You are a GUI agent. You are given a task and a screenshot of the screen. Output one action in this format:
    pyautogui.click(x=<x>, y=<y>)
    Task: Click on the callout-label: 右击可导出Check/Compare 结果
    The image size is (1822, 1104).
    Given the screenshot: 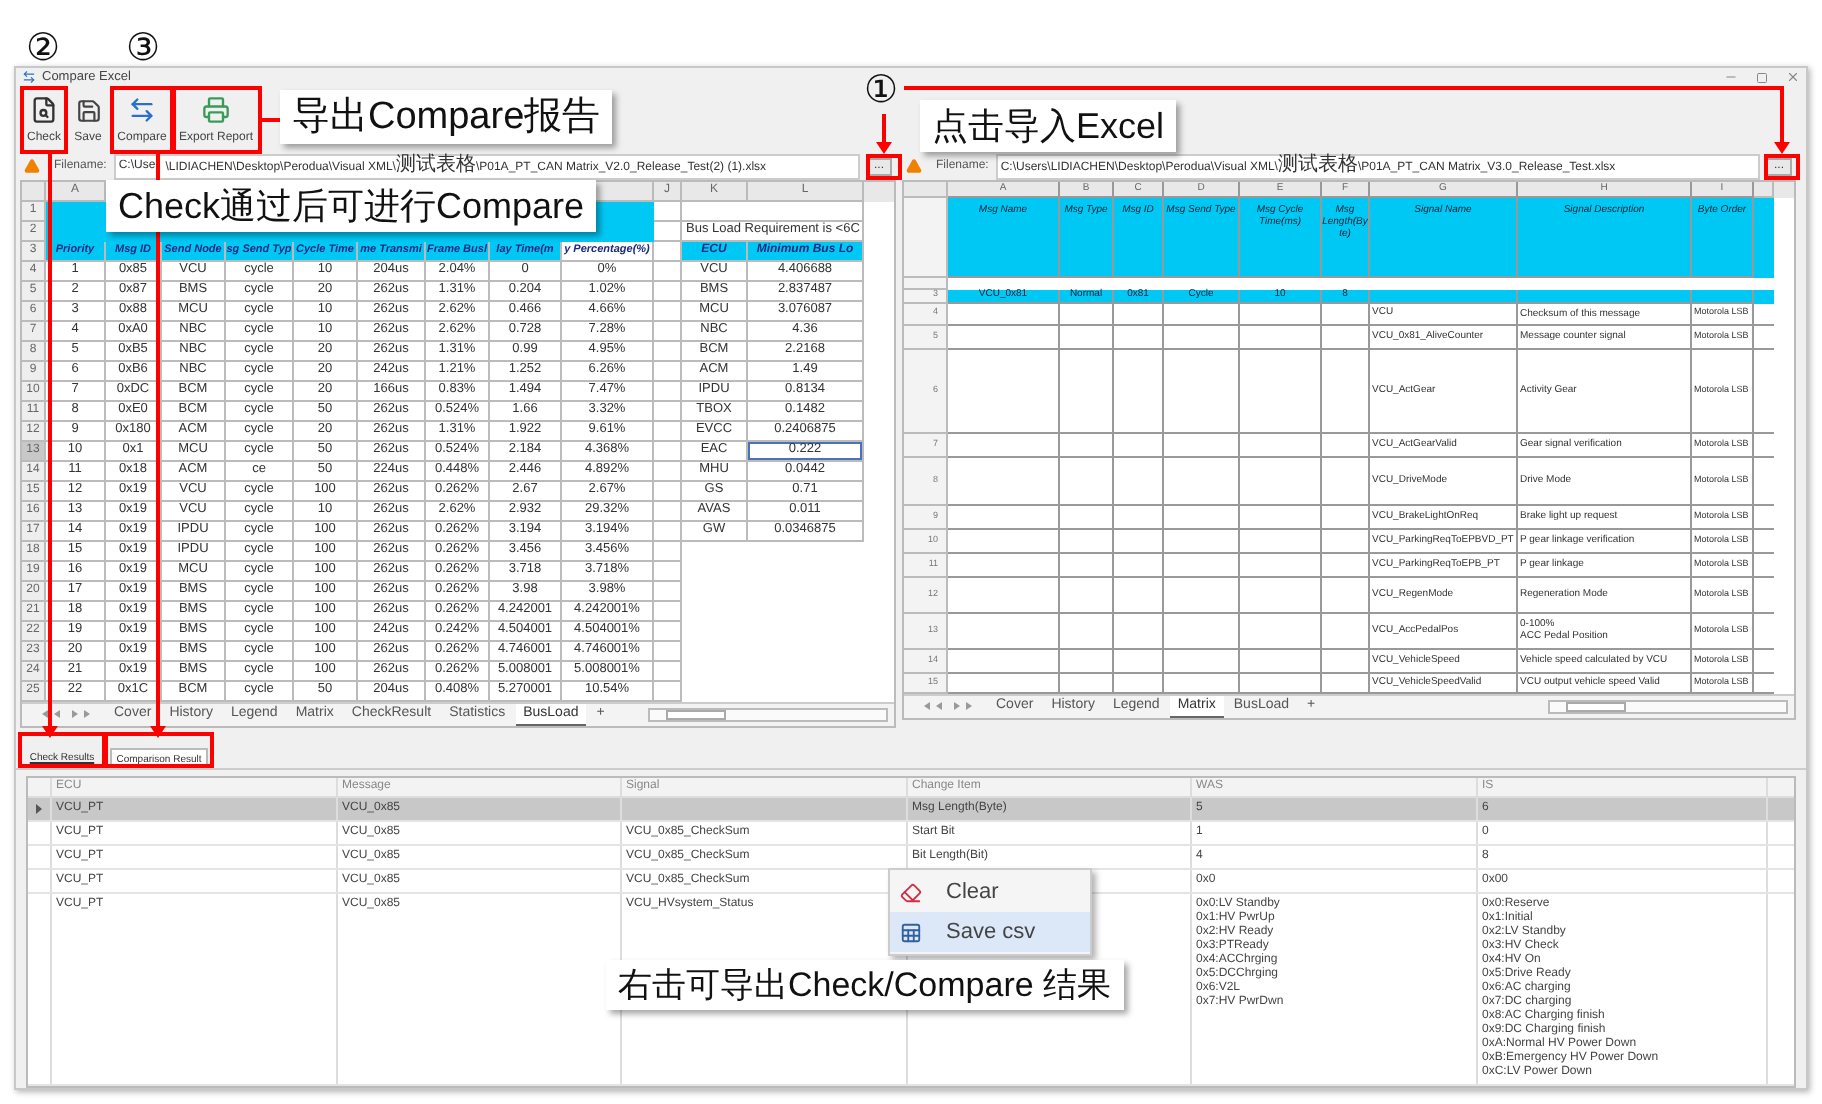 What is the action you would take?
    pyautogui.click(x=865, y=985)
    